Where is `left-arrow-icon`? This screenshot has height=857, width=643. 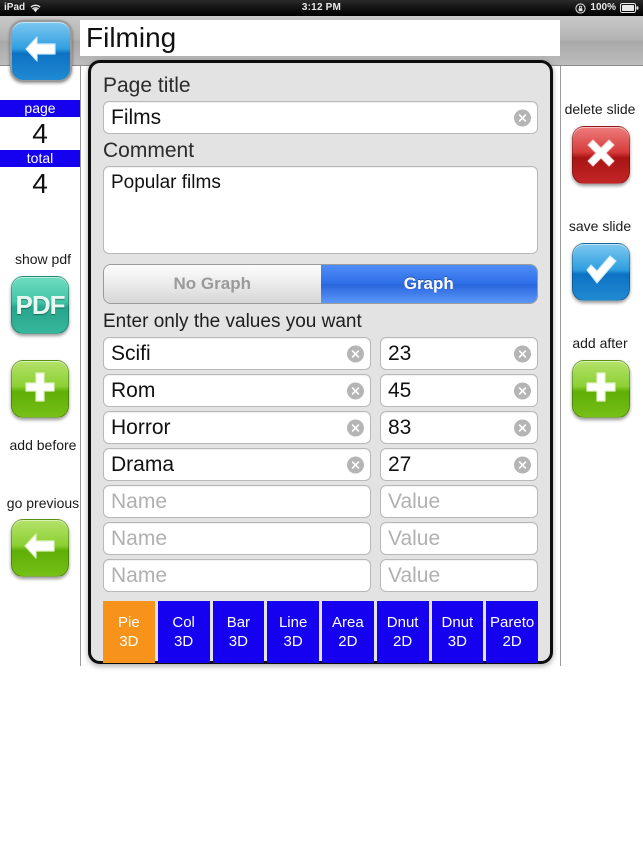
left-arrow-icon is located at coordinates (40, 548).